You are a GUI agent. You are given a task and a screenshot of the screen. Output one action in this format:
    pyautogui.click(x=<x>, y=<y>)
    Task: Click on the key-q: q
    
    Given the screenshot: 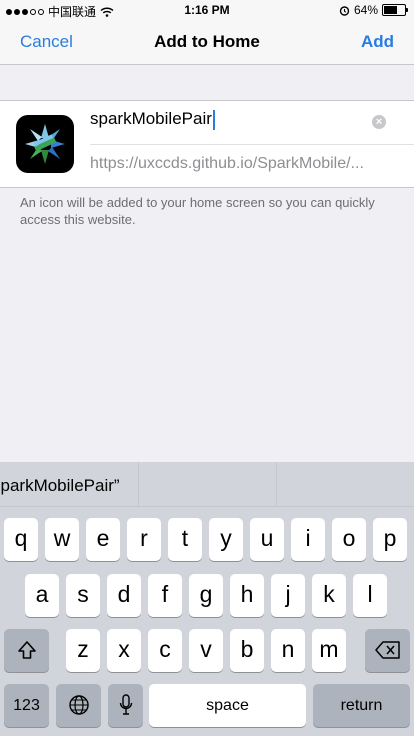 What is the action you would take?
    pyautogui.click(x=21, y=539)
    